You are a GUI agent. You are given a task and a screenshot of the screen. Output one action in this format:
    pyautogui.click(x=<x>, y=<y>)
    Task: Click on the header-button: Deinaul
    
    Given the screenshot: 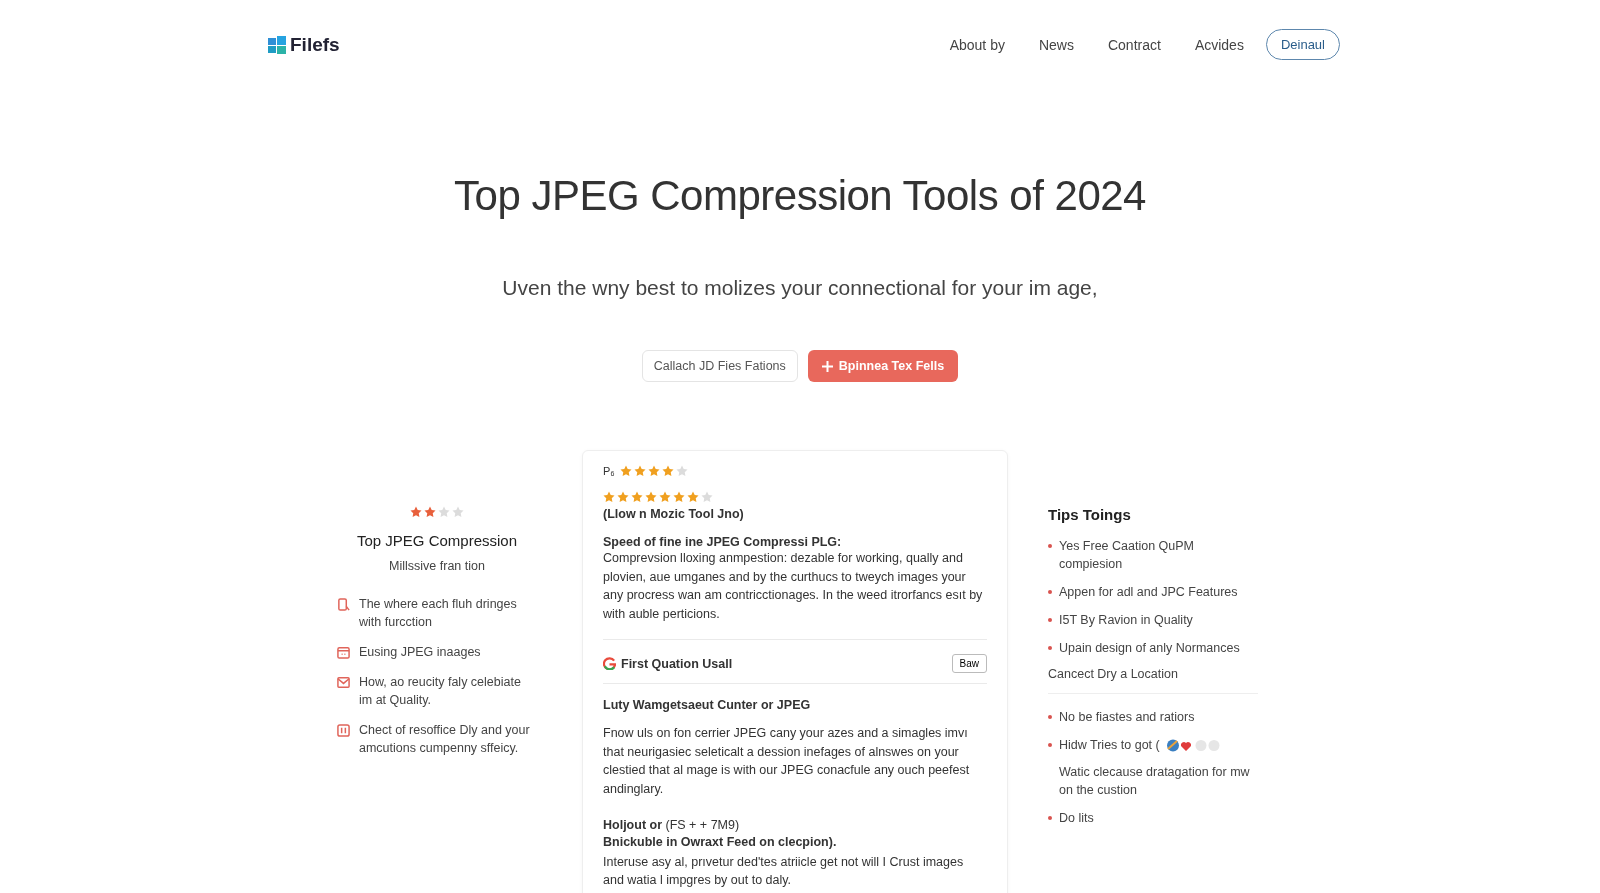 What is the action you would take?
    pyautogui.click(x=1302, y=44)
    